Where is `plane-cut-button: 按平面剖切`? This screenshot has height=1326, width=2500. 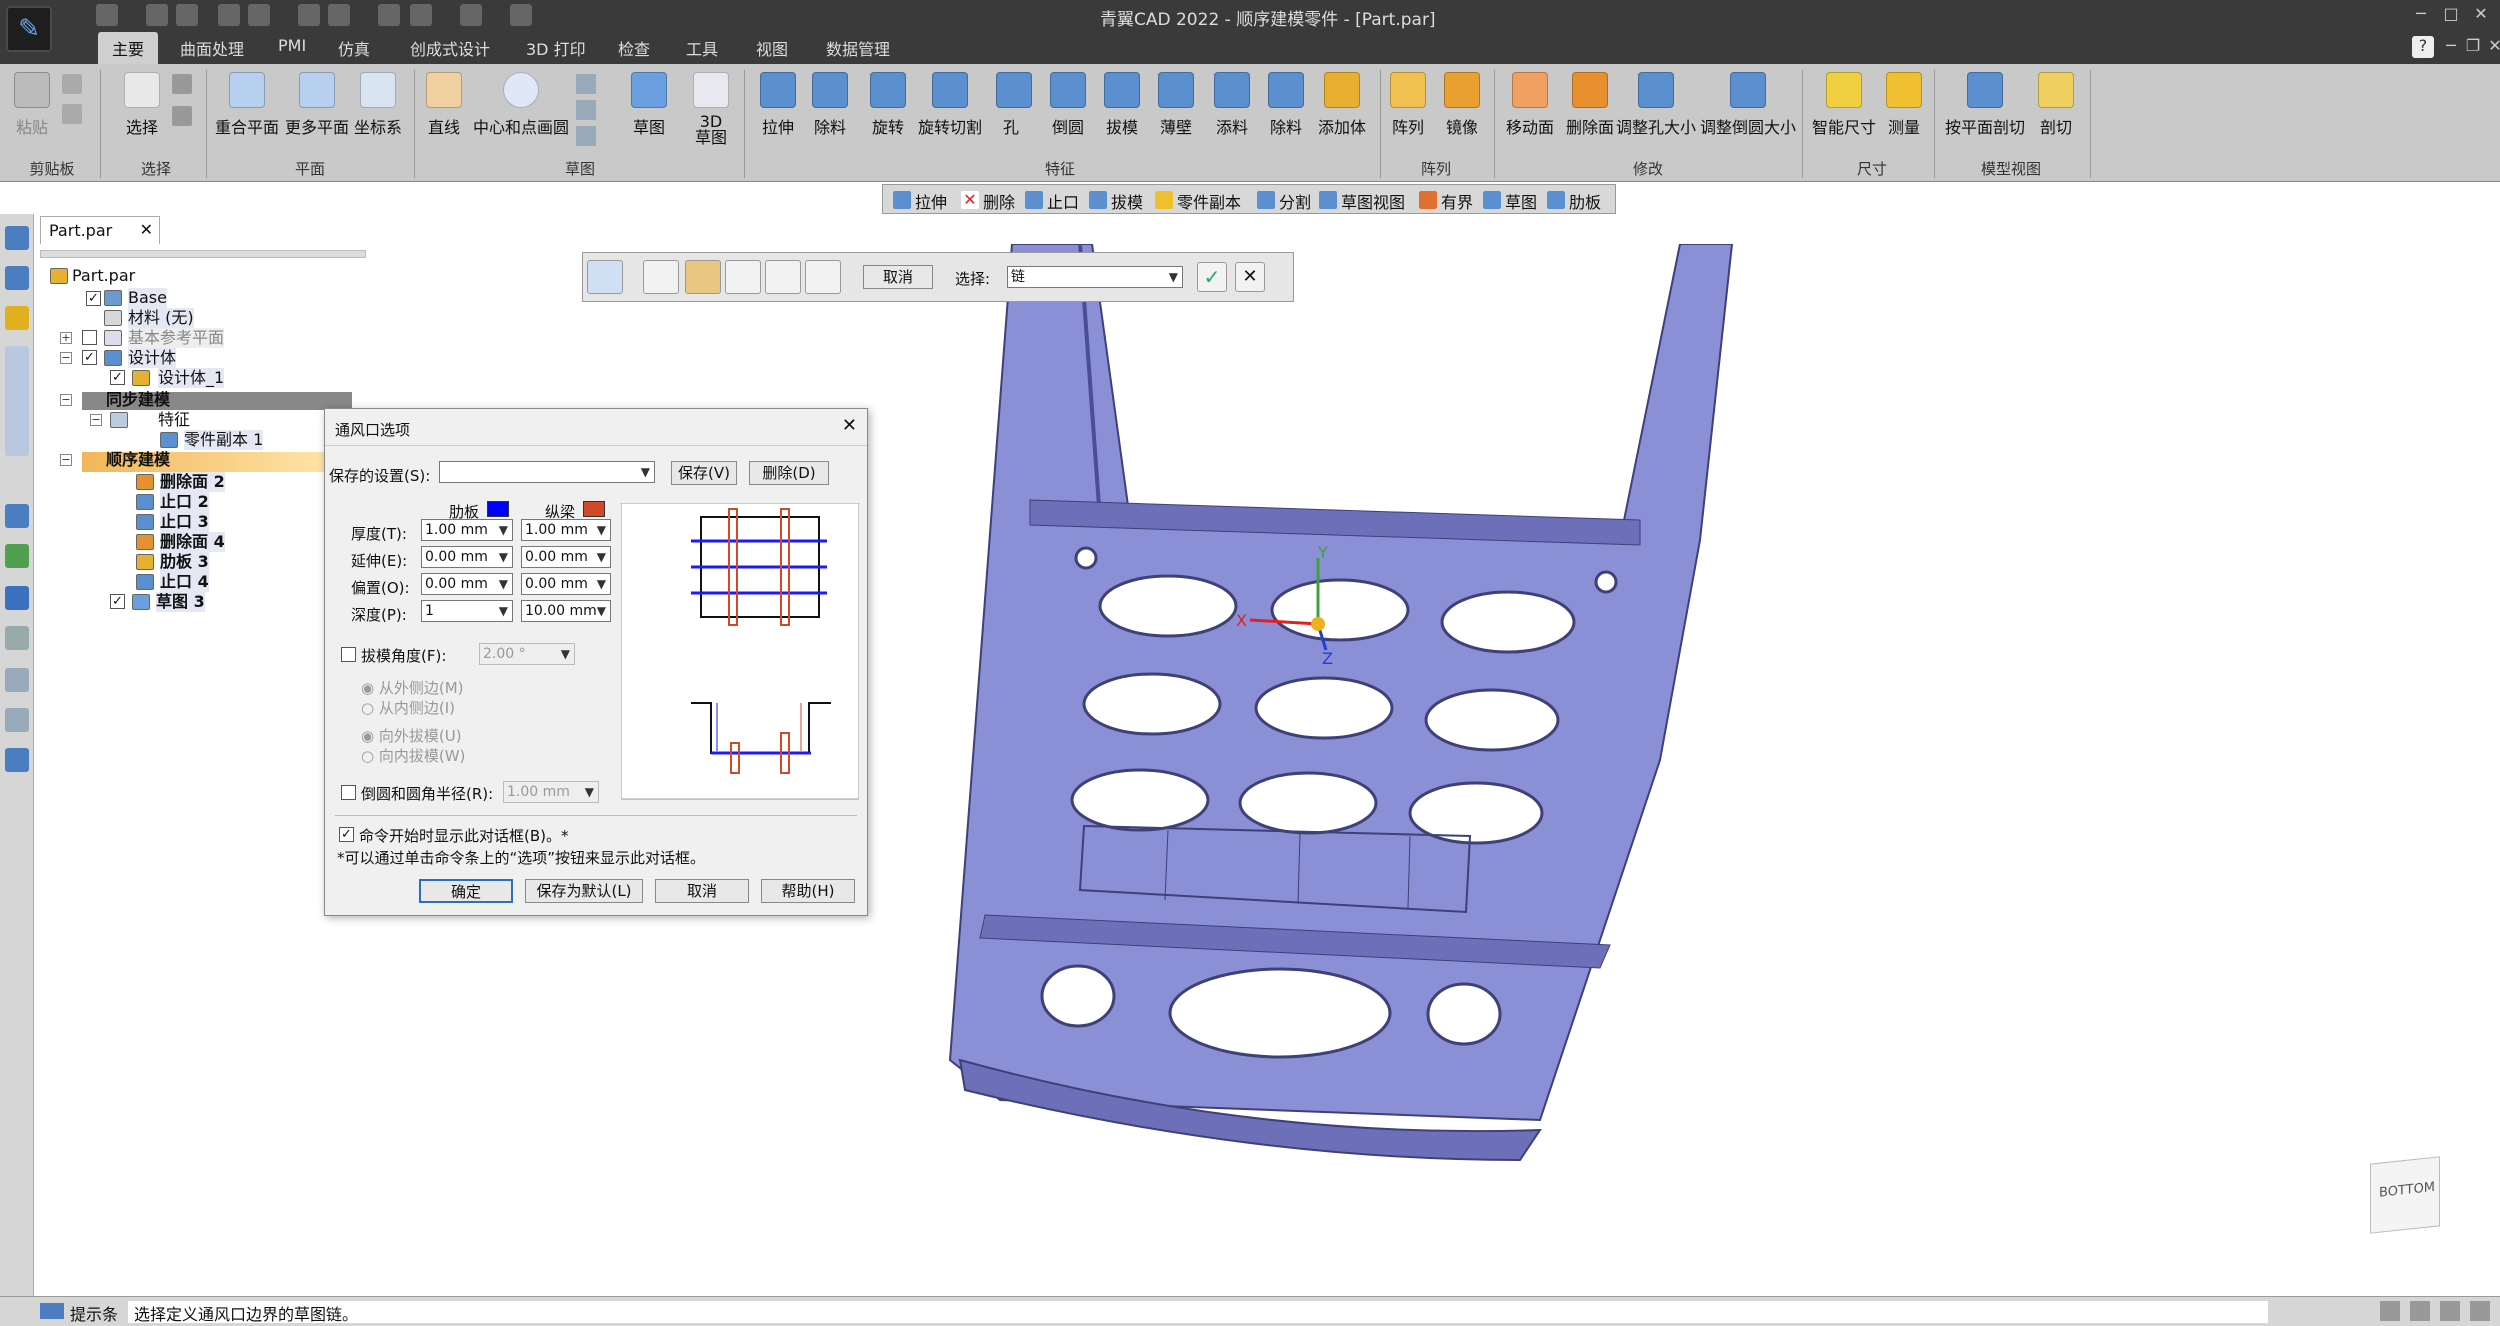
plane-cut-button: 按平面剖切 is located at coordinates (1985, 105).